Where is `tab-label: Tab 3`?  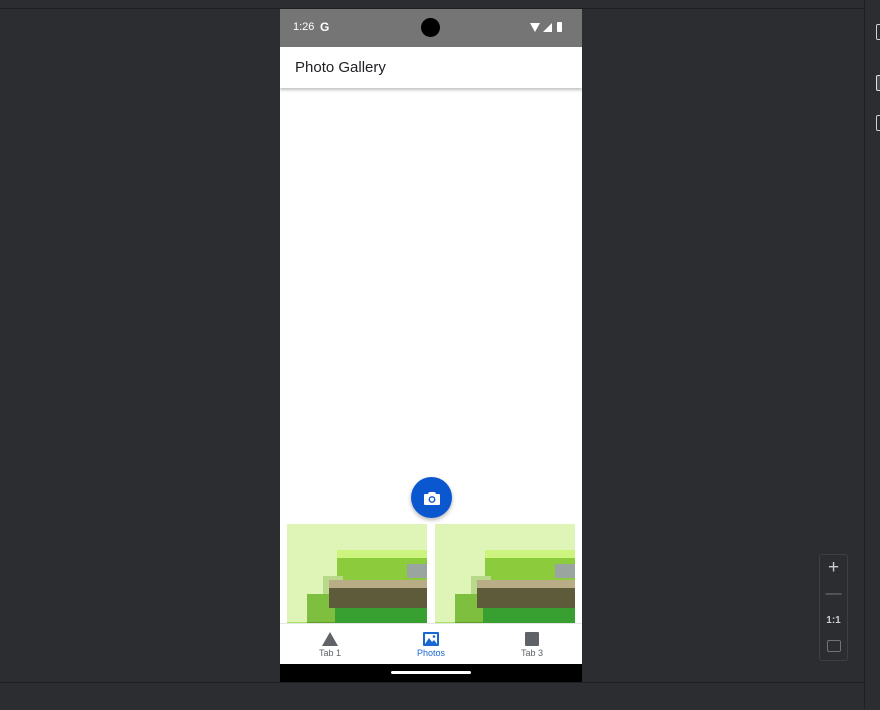
tab-label: Tab 3 is located at coordinates (532, 653).